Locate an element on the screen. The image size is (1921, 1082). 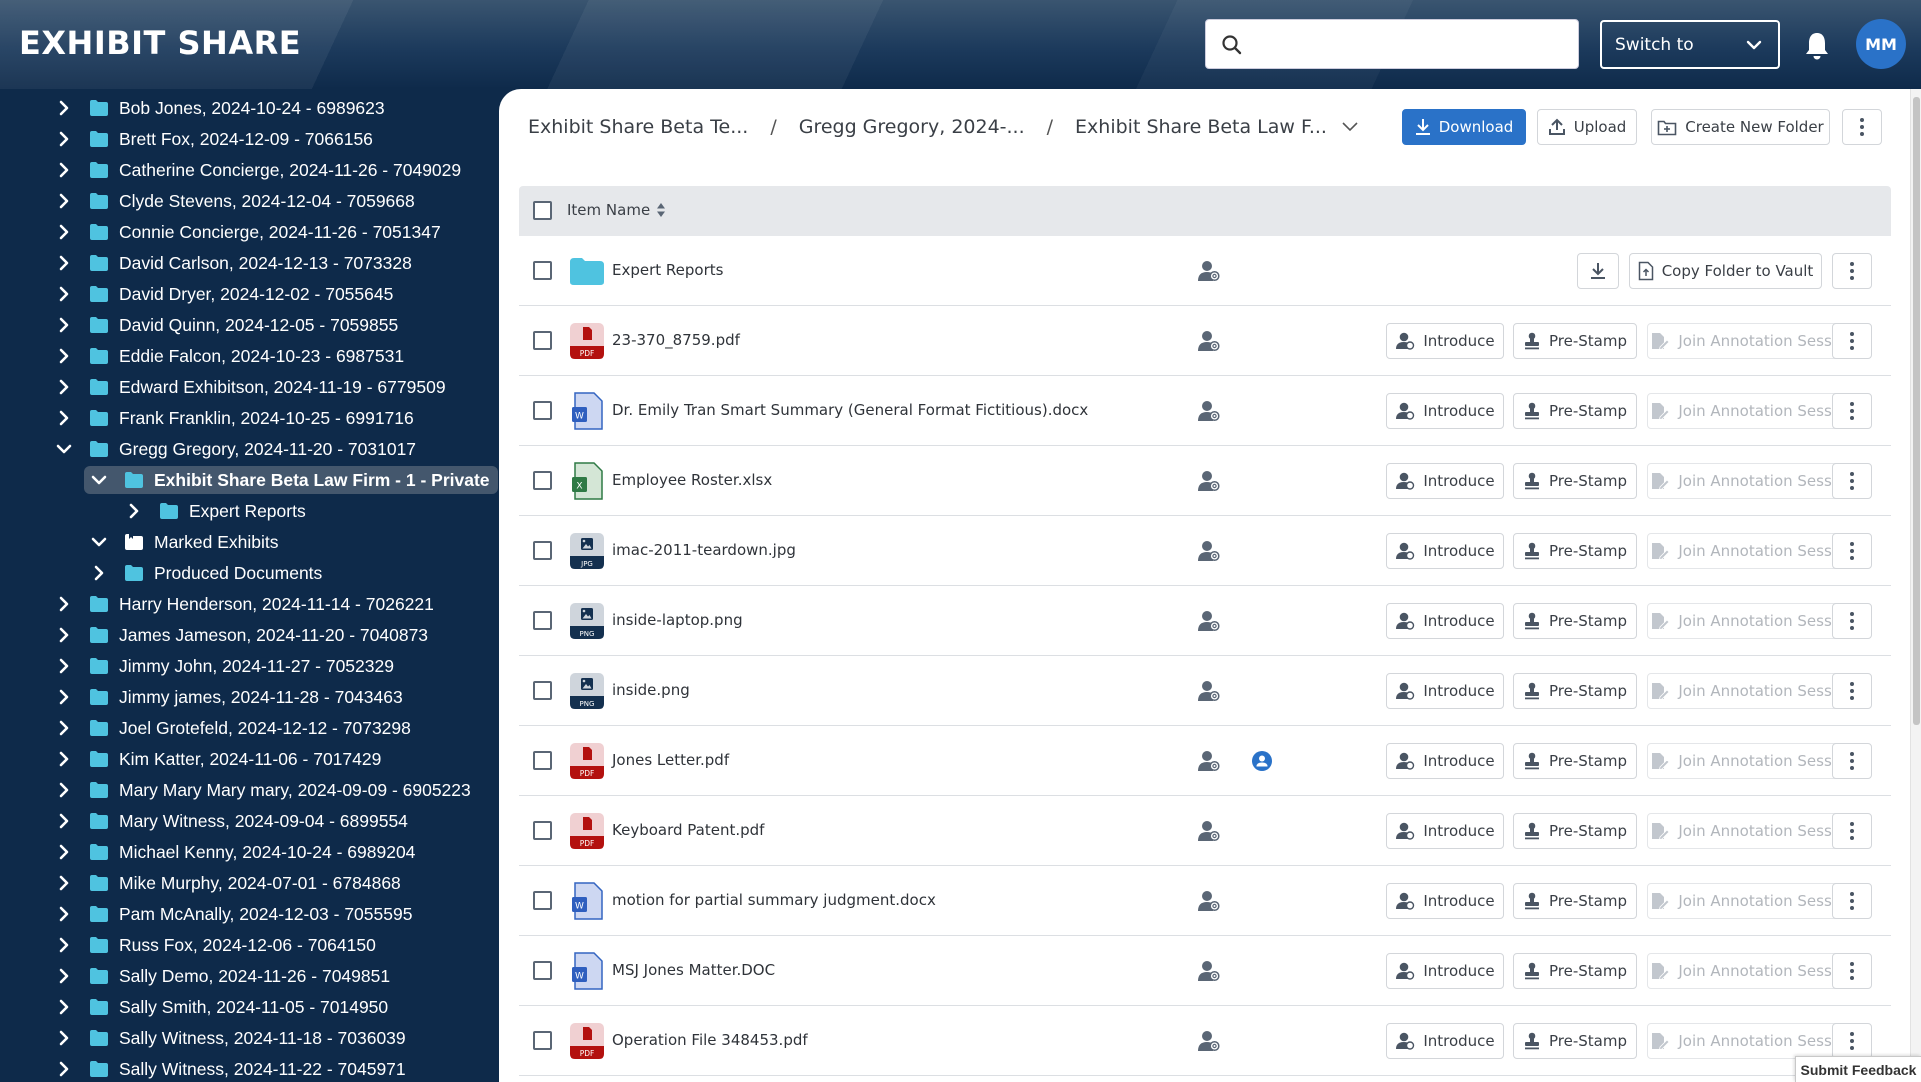
tree-item: Russ Fox, 2024-12-06 - 7064150 is located at coordinates (215, 945).